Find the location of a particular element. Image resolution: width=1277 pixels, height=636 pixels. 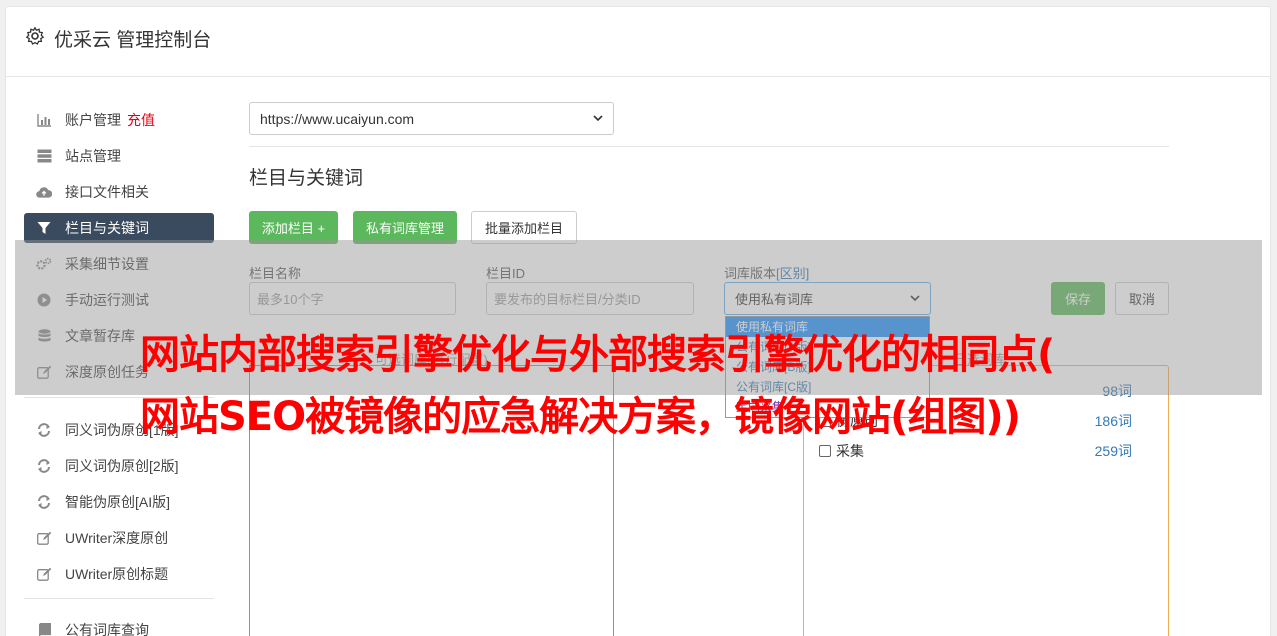

sidebar-item-label: 站点管理 is located at coordinates (93, 156).